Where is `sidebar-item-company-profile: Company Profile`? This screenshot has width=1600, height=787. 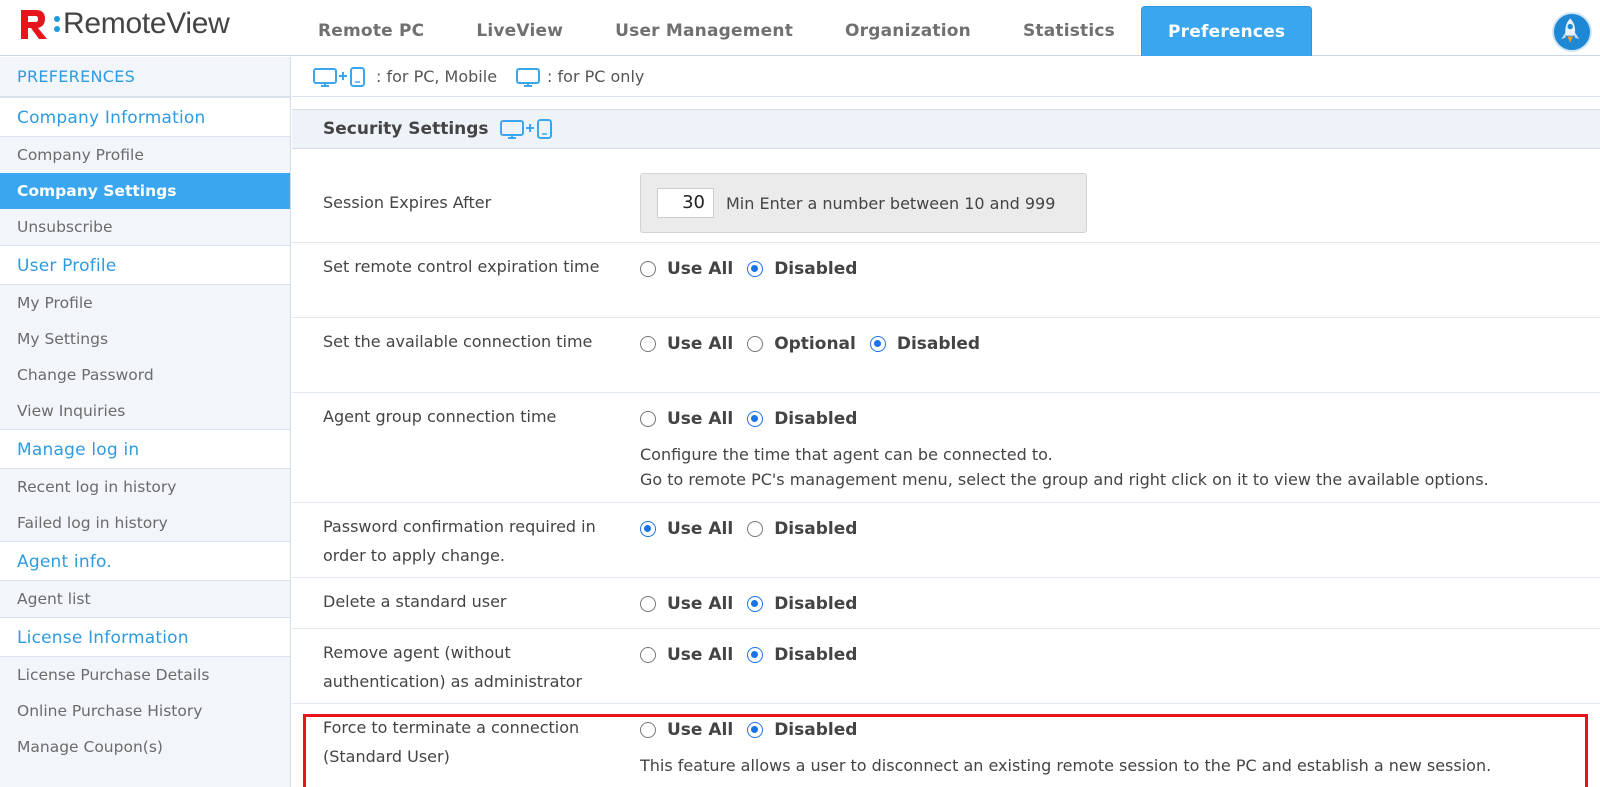
sidebar-item-company-profile: Company Profile is located at coordinates (145, 155).